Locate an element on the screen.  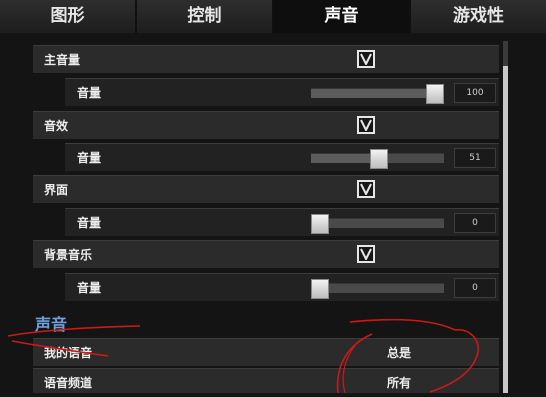
music-checkbox is located at coordinates (366, 254).